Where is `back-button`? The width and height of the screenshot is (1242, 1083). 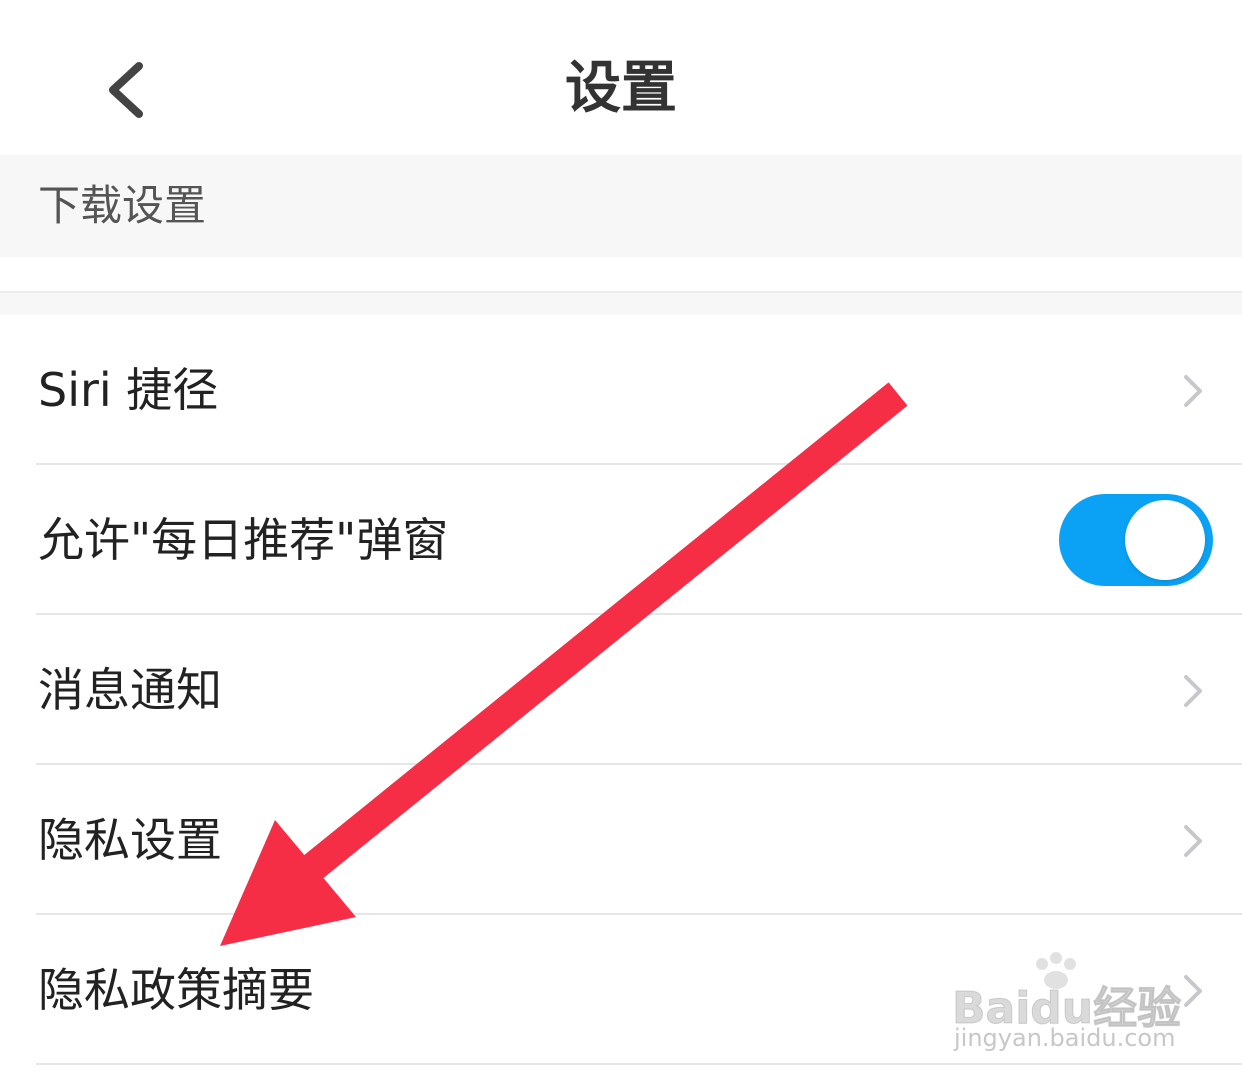
back-button is located at coordinates (130, 90).